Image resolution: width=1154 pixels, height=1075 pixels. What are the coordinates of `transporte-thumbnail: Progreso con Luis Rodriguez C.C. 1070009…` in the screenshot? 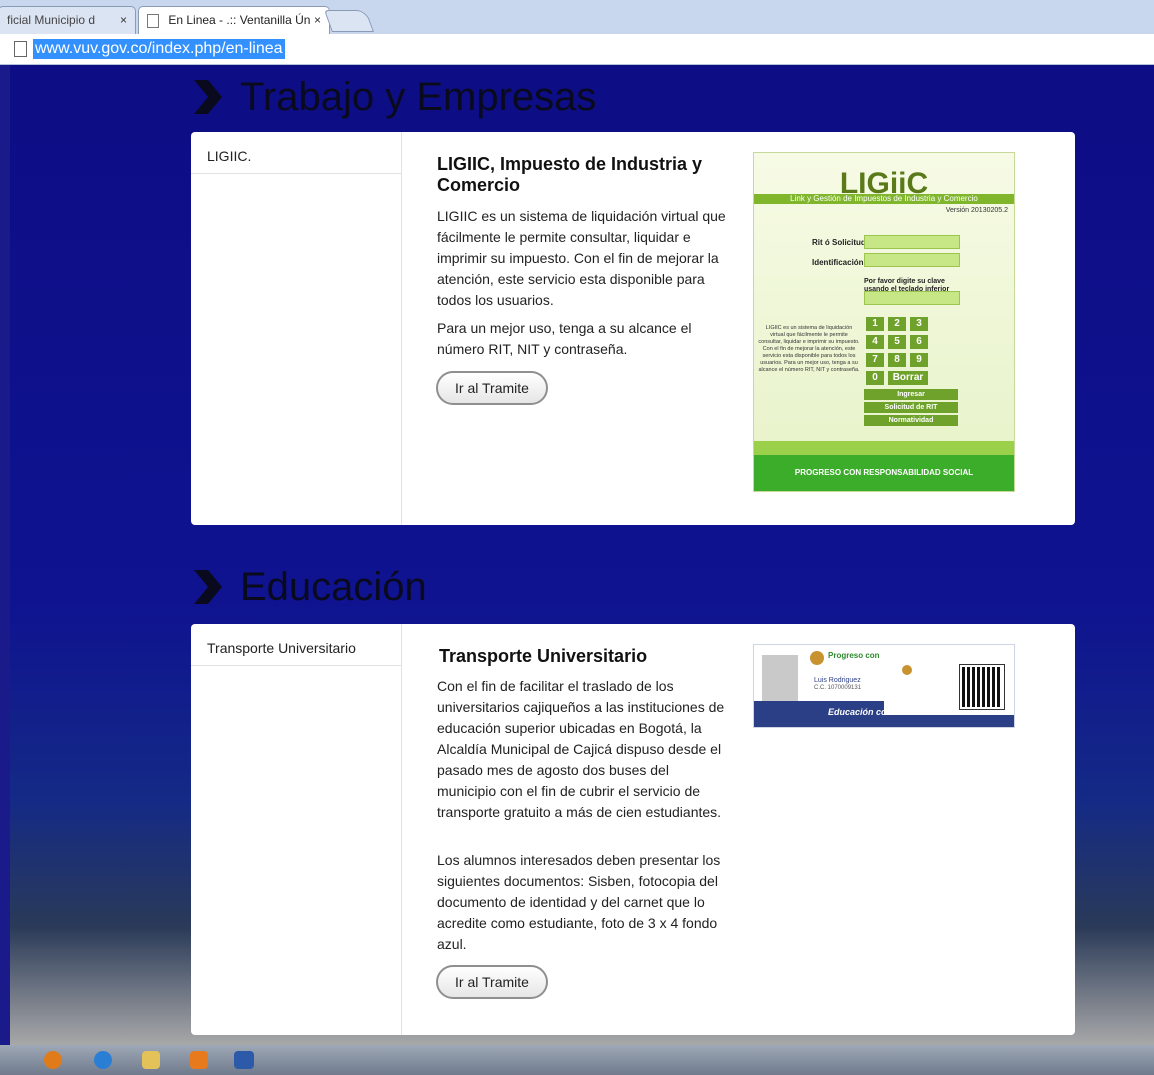 It's located at (884, 686).